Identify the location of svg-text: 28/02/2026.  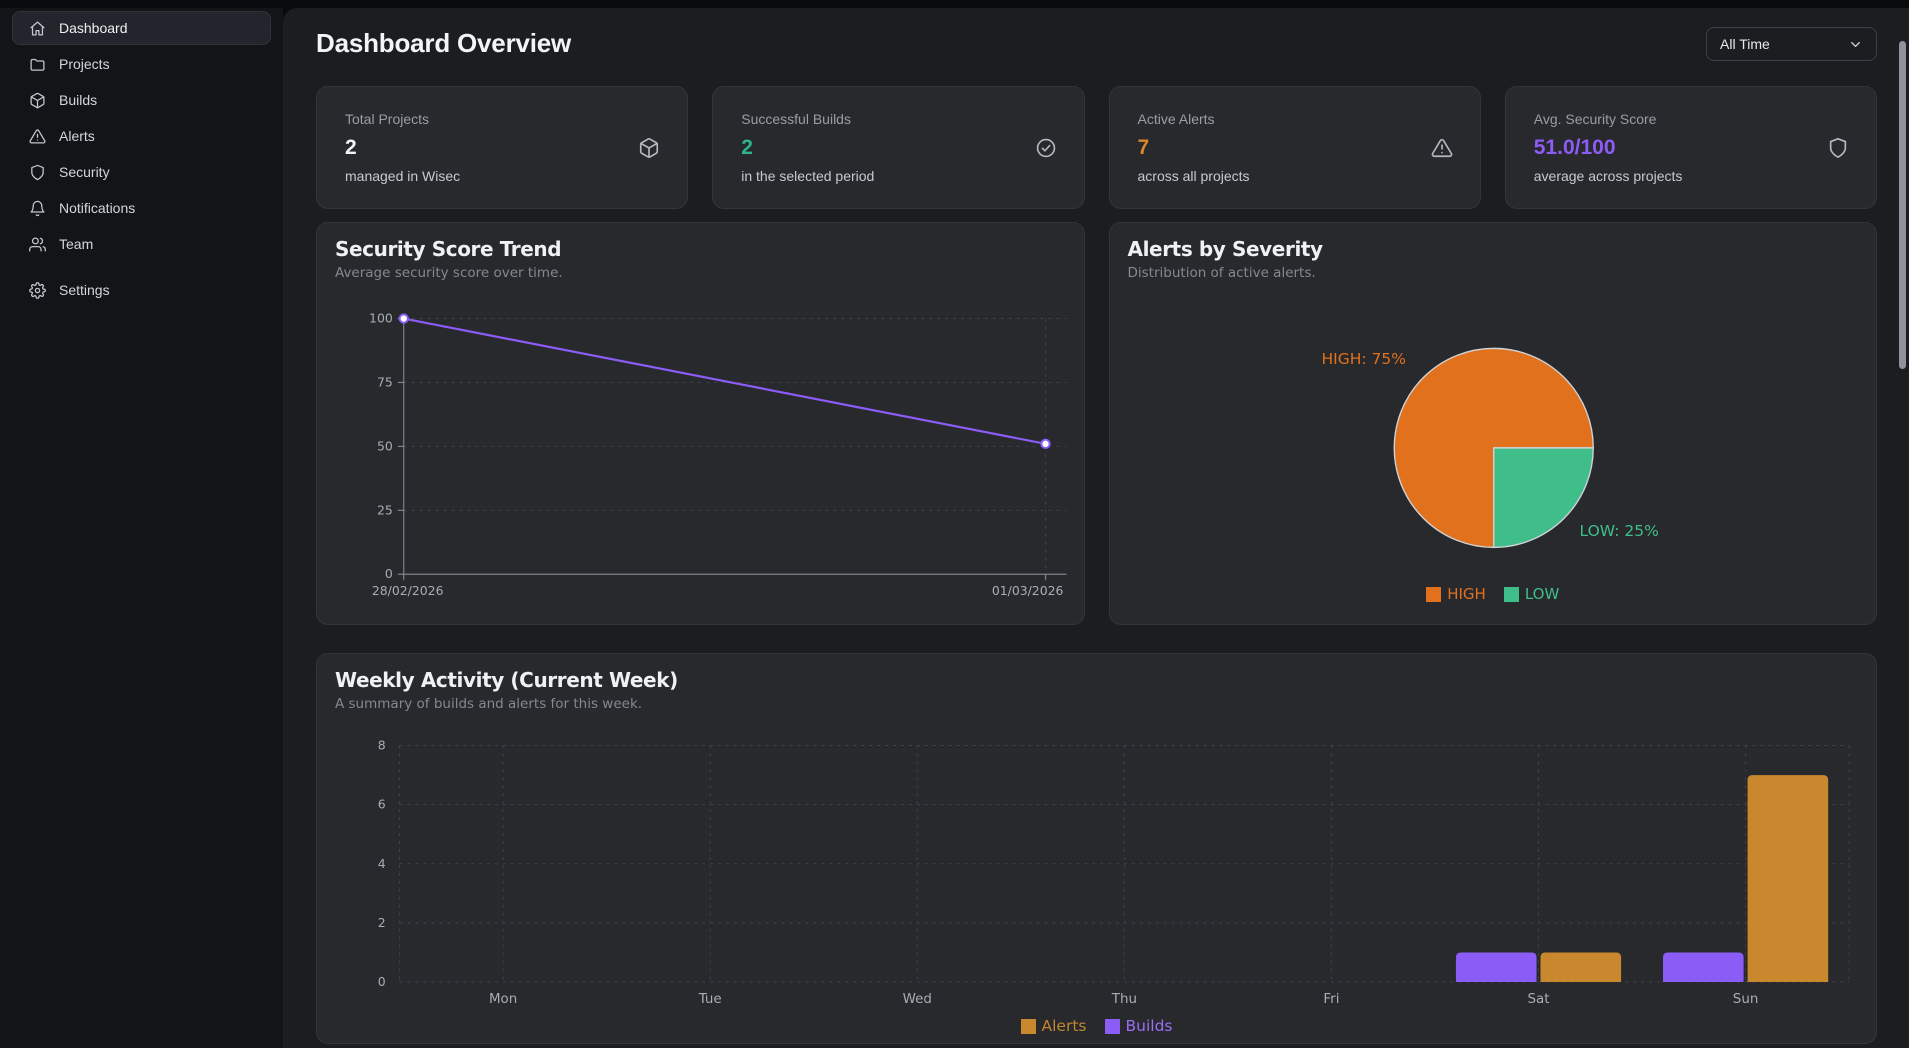
(408, 590).